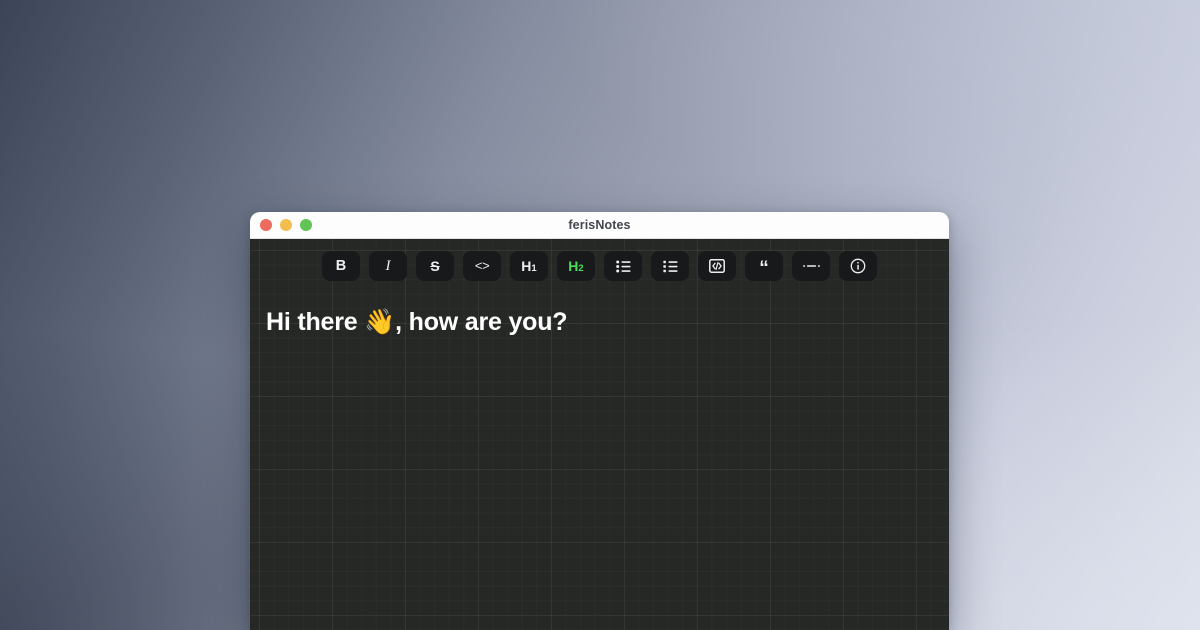 The width and height of the screenshot is (1200, 630). I want to click on minimize-window-button, so click(286, 225).